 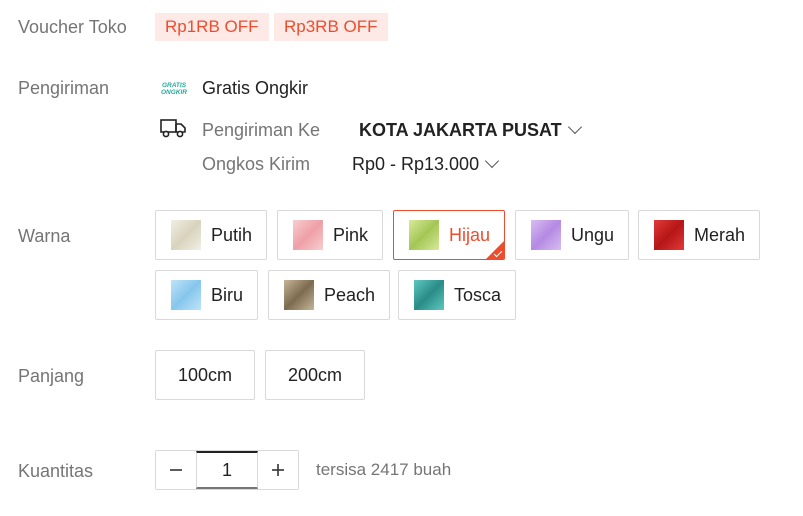 What do you see at coordinates (330, 235) in the screenshot?
I see `color-option-pink: Pink` at bounding box center [330, 235].